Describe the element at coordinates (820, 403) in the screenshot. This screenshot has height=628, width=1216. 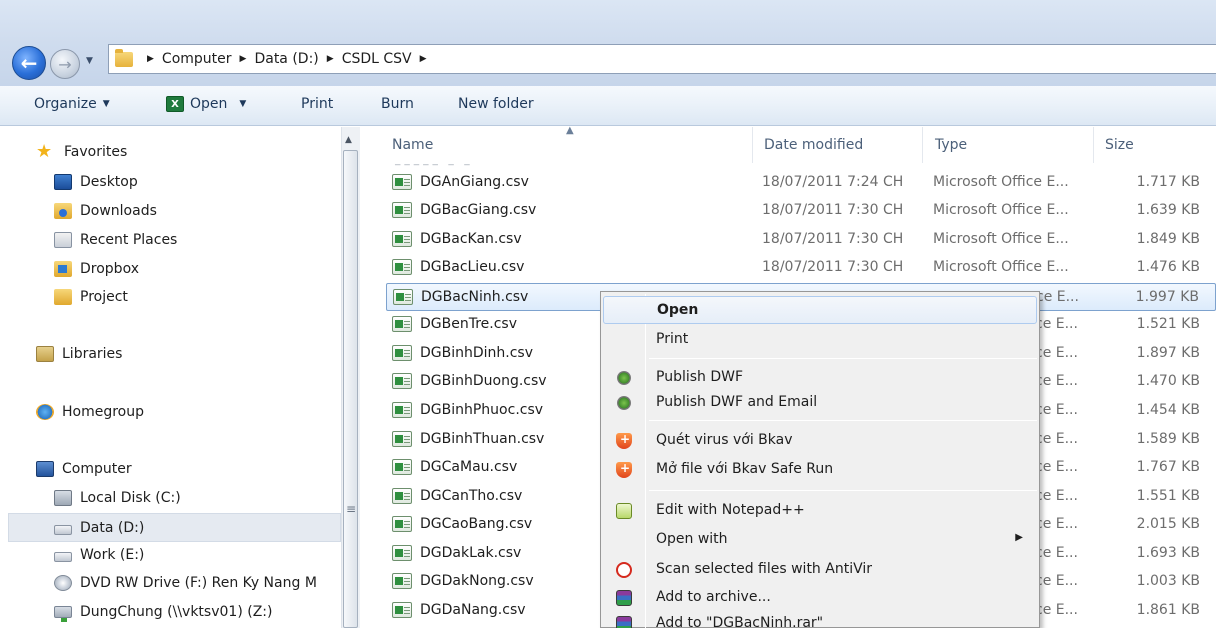
I see `ctx-publish-dwf-email: Publish DWF and Email` at that location.